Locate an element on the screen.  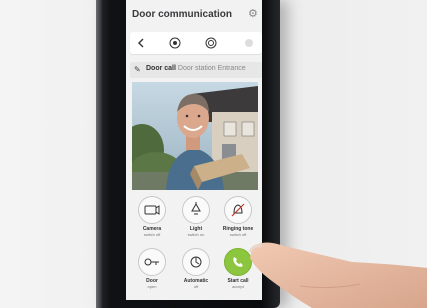
control-start-call: Start call accept is located at coordinates (238, 268).